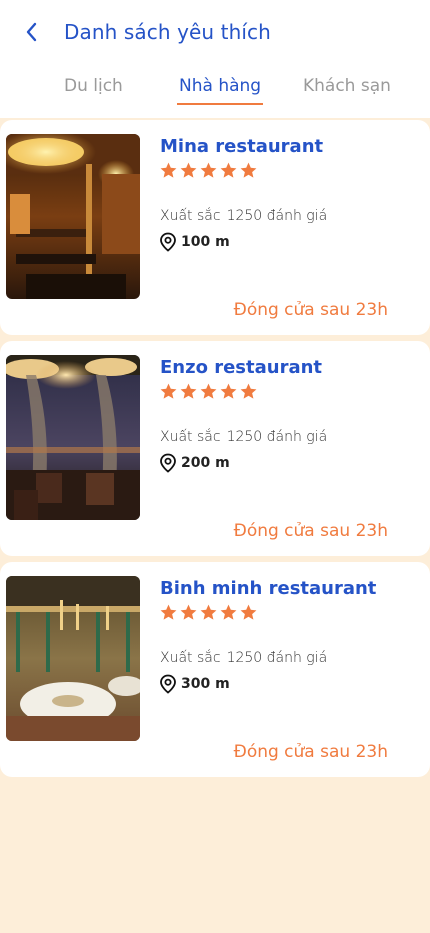 This screenshot has width=430, height=933. I want to click on distance: 300 m, so click(194, 684).